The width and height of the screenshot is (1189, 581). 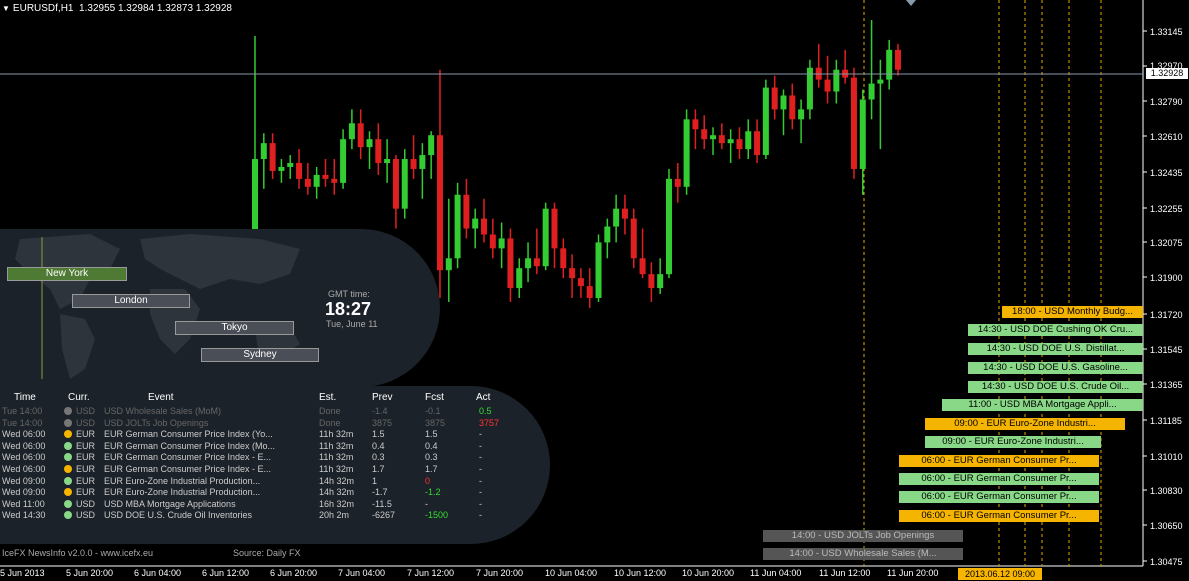 What do you see at coordinates (378, 434) in the screenshot?
I see `news-prev: 1.5` at bounding box center [378, 434].